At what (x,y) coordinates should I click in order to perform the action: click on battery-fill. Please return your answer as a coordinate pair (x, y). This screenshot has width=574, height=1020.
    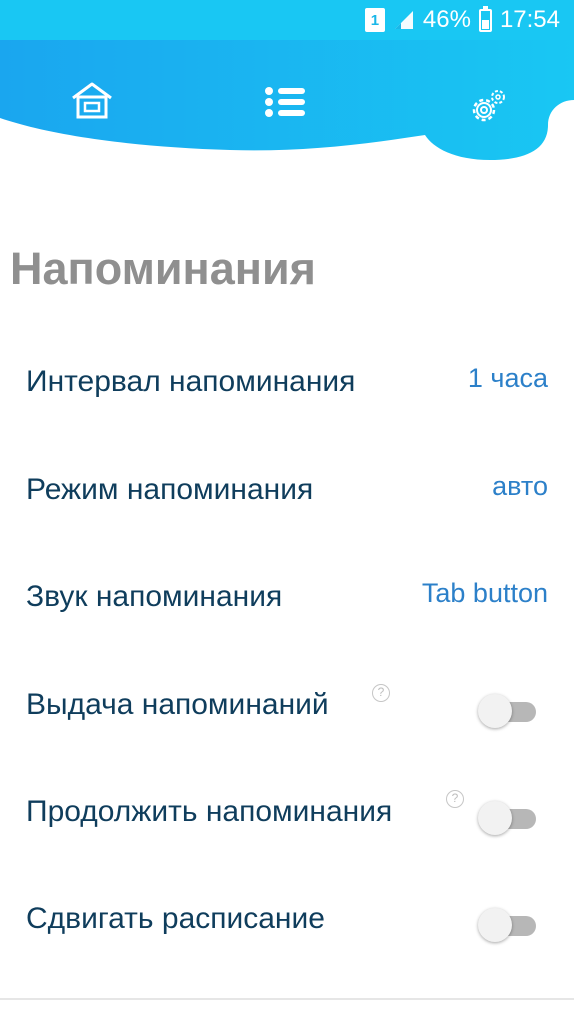
    Looking at the image, I should click on (485, 24).